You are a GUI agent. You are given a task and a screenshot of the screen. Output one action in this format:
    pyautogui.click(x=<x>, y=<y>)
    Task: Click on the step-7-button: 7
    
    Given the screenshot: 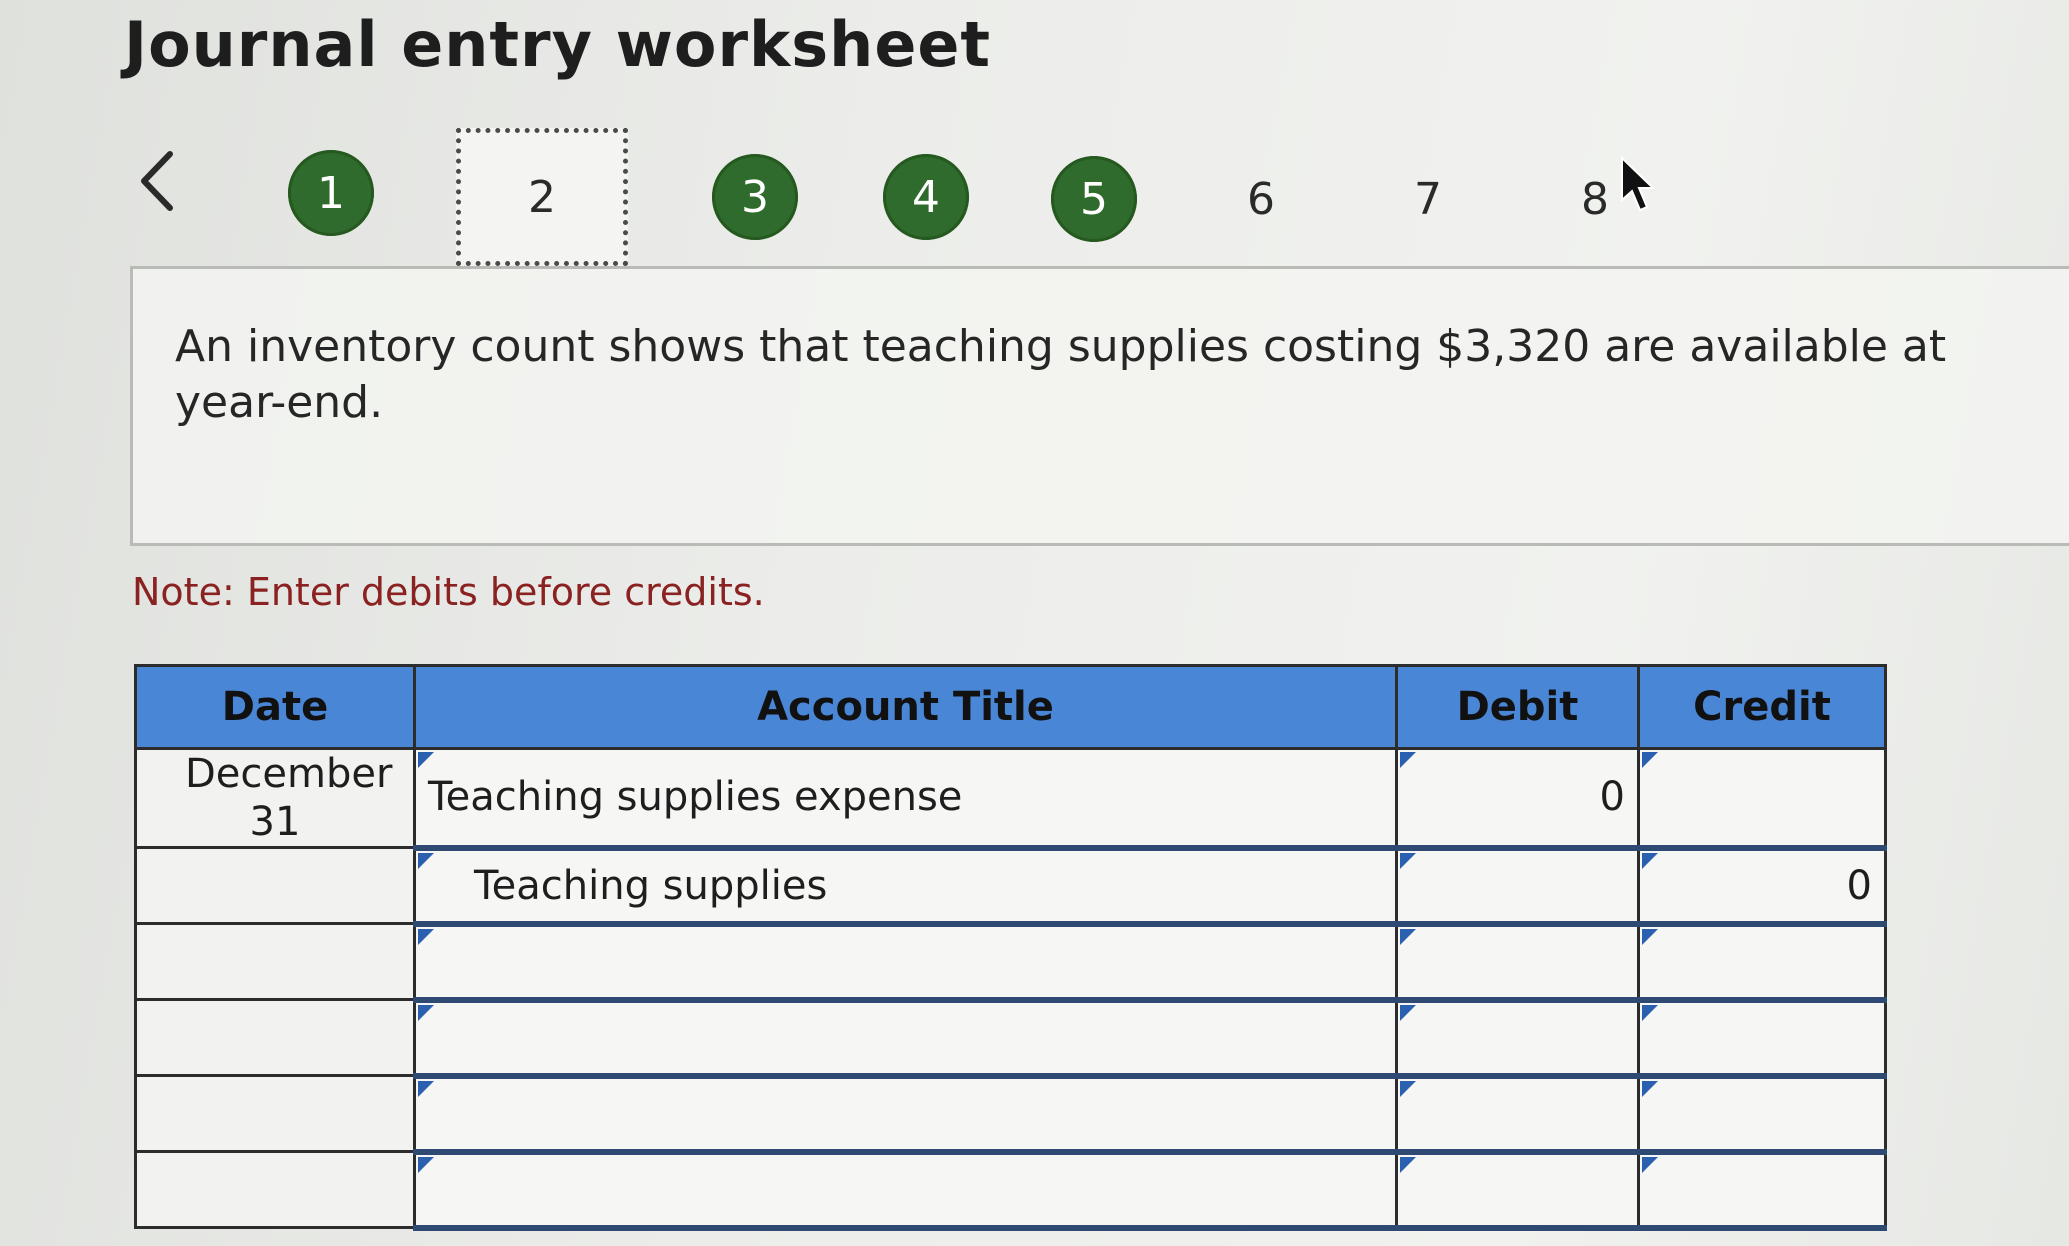 What is the action you would take?
    pyautogui.click(x=1428, y=199)
    